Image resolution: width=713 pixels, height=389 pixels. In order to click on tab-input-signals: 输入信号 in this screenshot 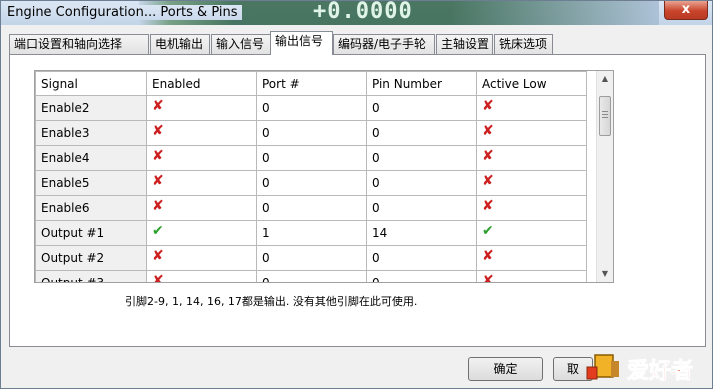, I will do `click(241, 44)`.